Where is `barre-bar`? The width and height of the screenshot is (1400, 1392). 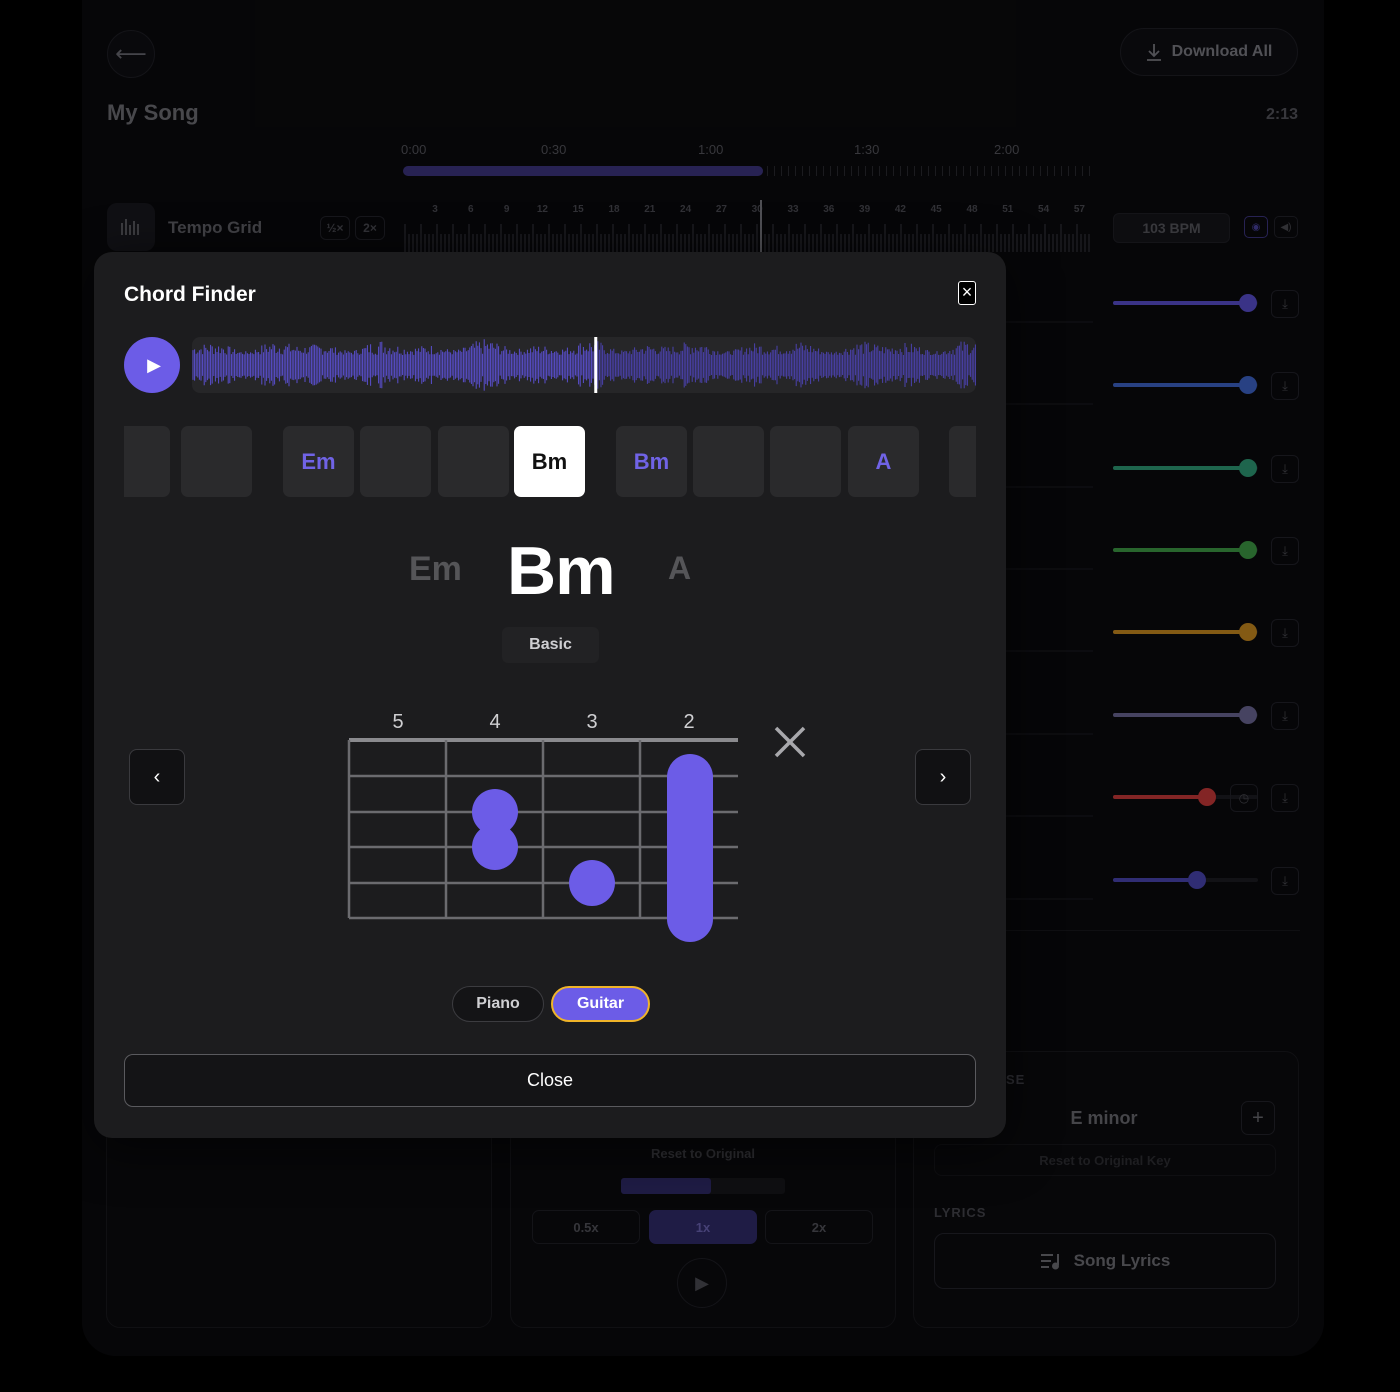 barre-bar is located at coordinates (690, 848).